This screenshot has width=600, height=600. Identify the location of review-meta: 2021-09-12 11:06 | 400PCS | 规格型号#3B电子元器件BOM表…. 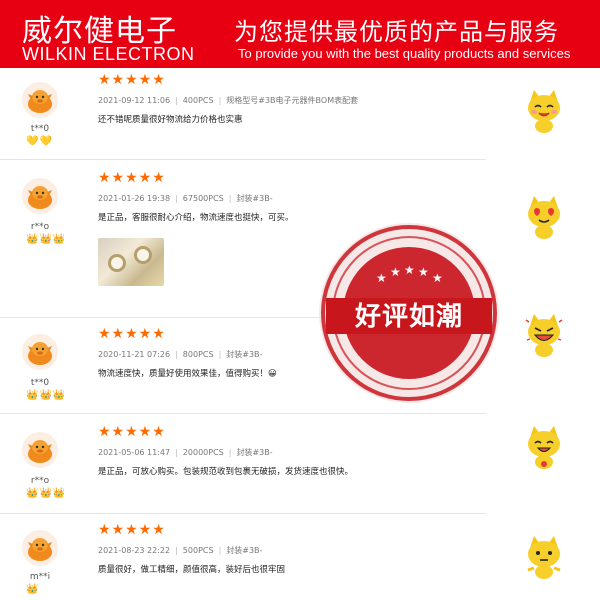
(228, 100).